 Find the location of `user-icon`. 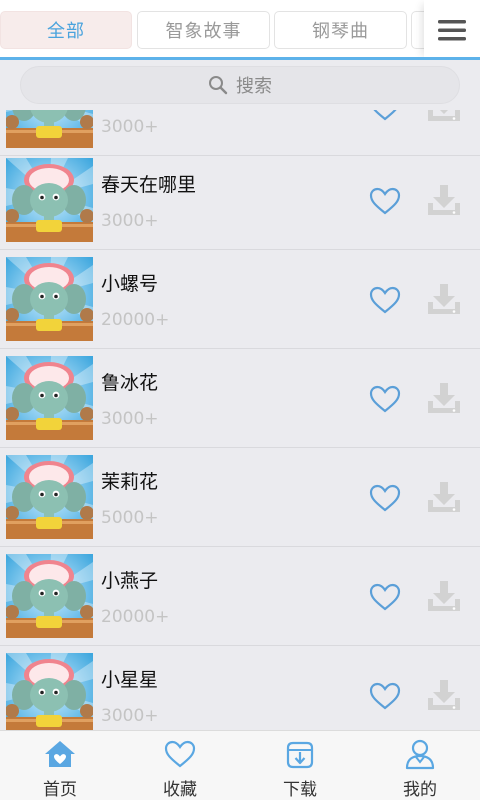

user-icon is located at coordinates (420, 754).